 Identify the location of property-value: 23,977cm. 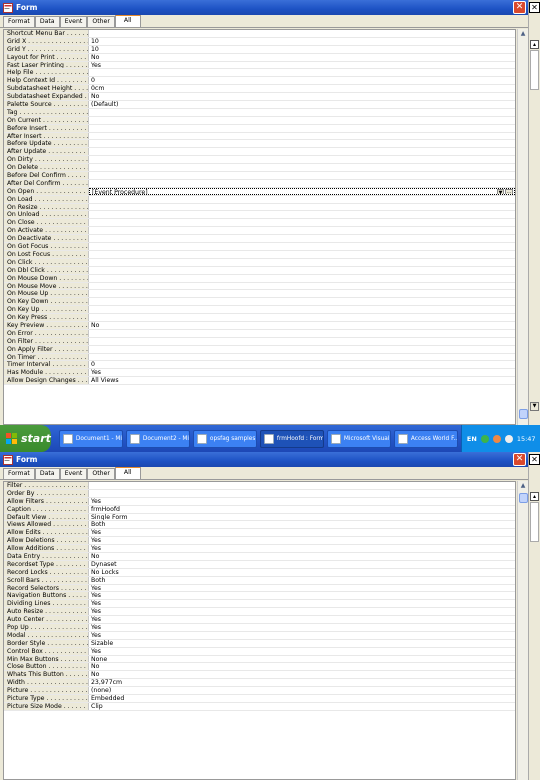
(302, 682).